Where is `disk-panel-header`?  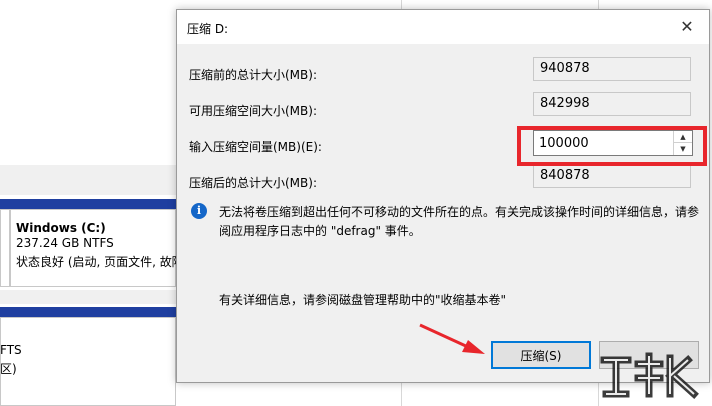 disk-panel-header is located at coordinates (88, 180).